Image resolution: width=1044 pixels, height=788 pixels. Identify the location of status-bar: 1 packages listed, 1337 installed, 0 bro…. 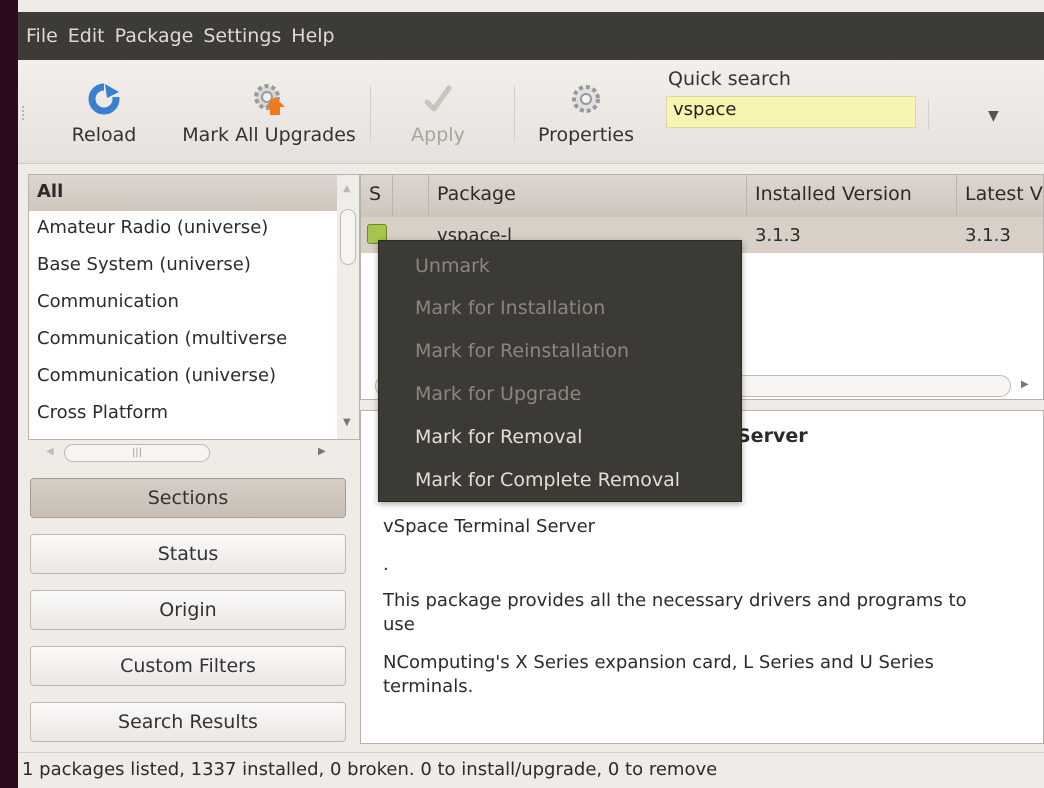
(531, 770).